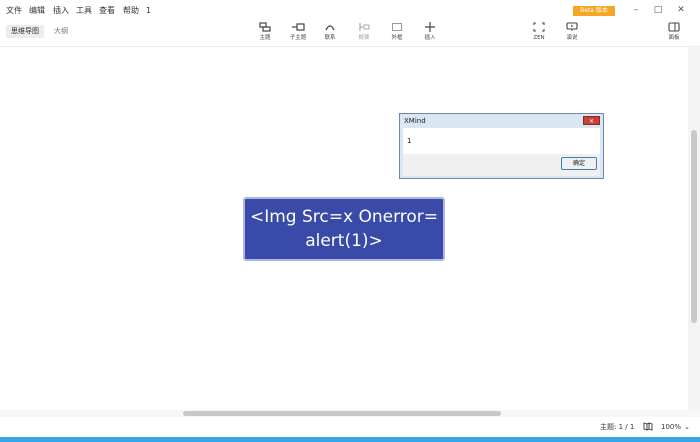 This screenshot has width=700, height=442. Describe the element at coordinates (694, 226) in the screenshot. I see `vertical-scroll-thumb` at that location.